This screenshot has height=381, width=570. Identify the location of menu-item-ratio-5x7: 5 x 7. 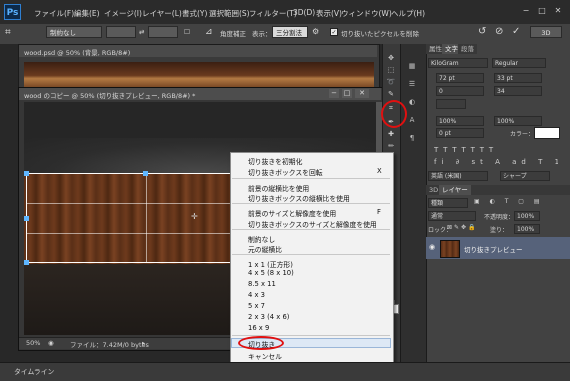
(256, 306).